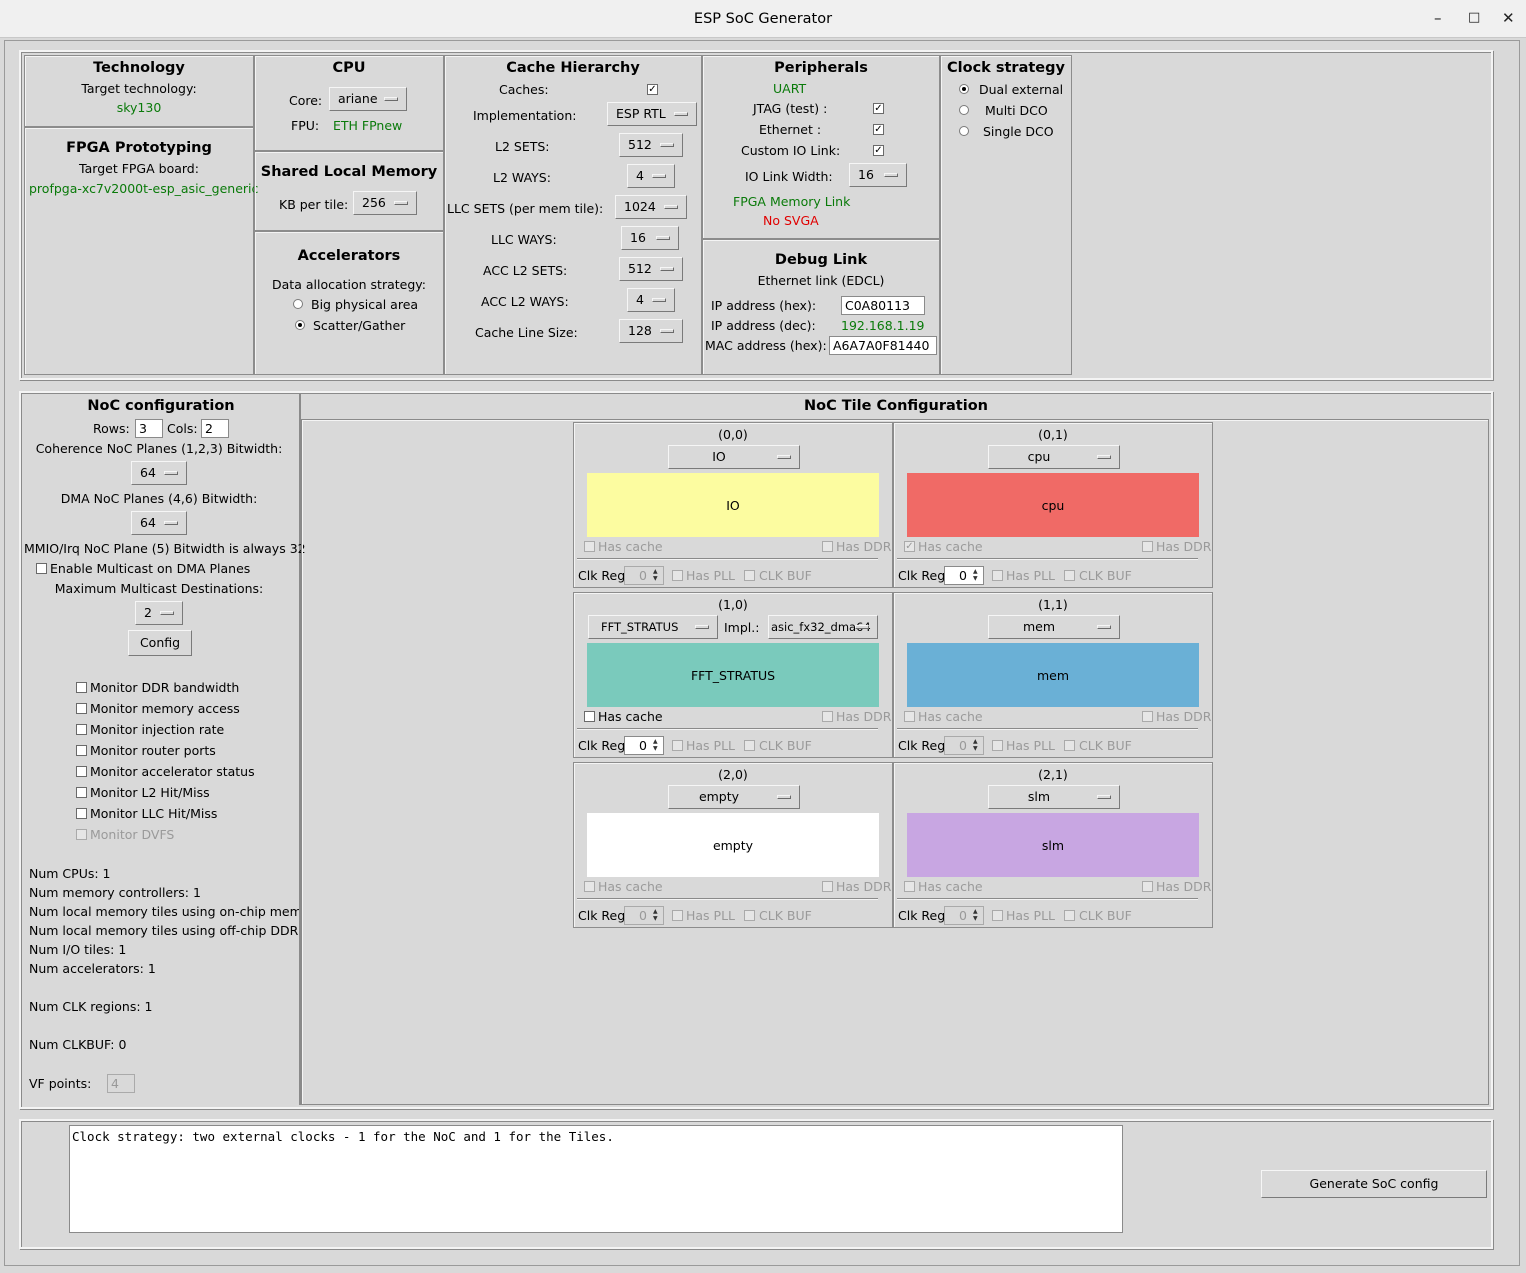 This screenshot has width=1526, height=1273. Describe the element at coordinates (1054, 627) in the screenshot. I see `tile-type-dropdown: mem` at that location.